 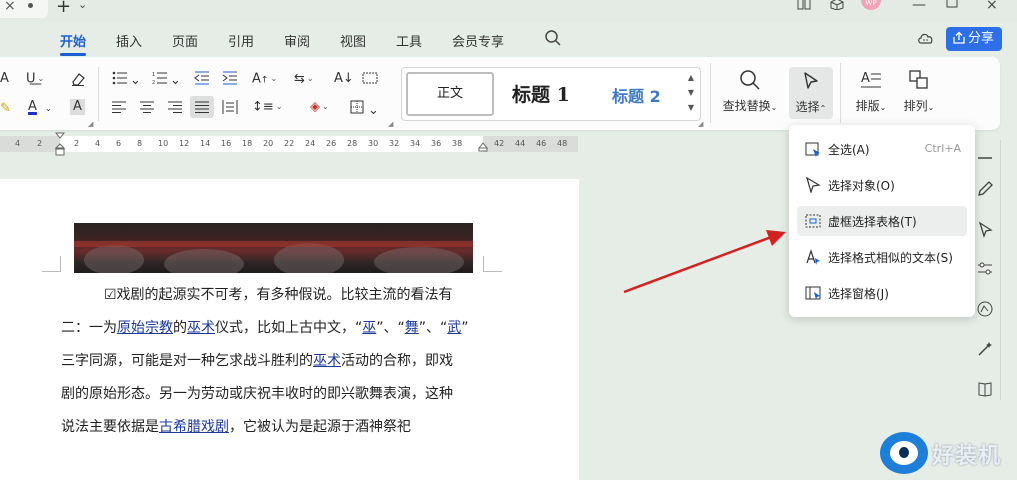 What do you see at coordinates (353, 40) in the screenshot?
I see `tab-view: 视图` at bounding box center [353, 40].